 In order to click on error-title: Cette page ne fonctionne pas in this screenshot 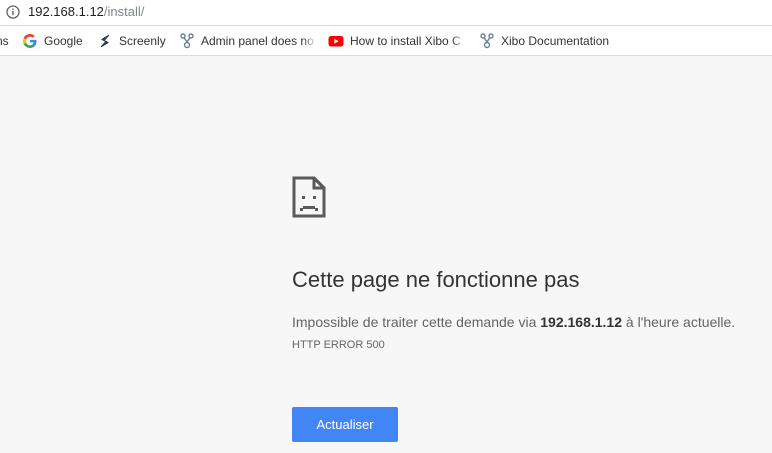, I will do `click(436, 279)`.